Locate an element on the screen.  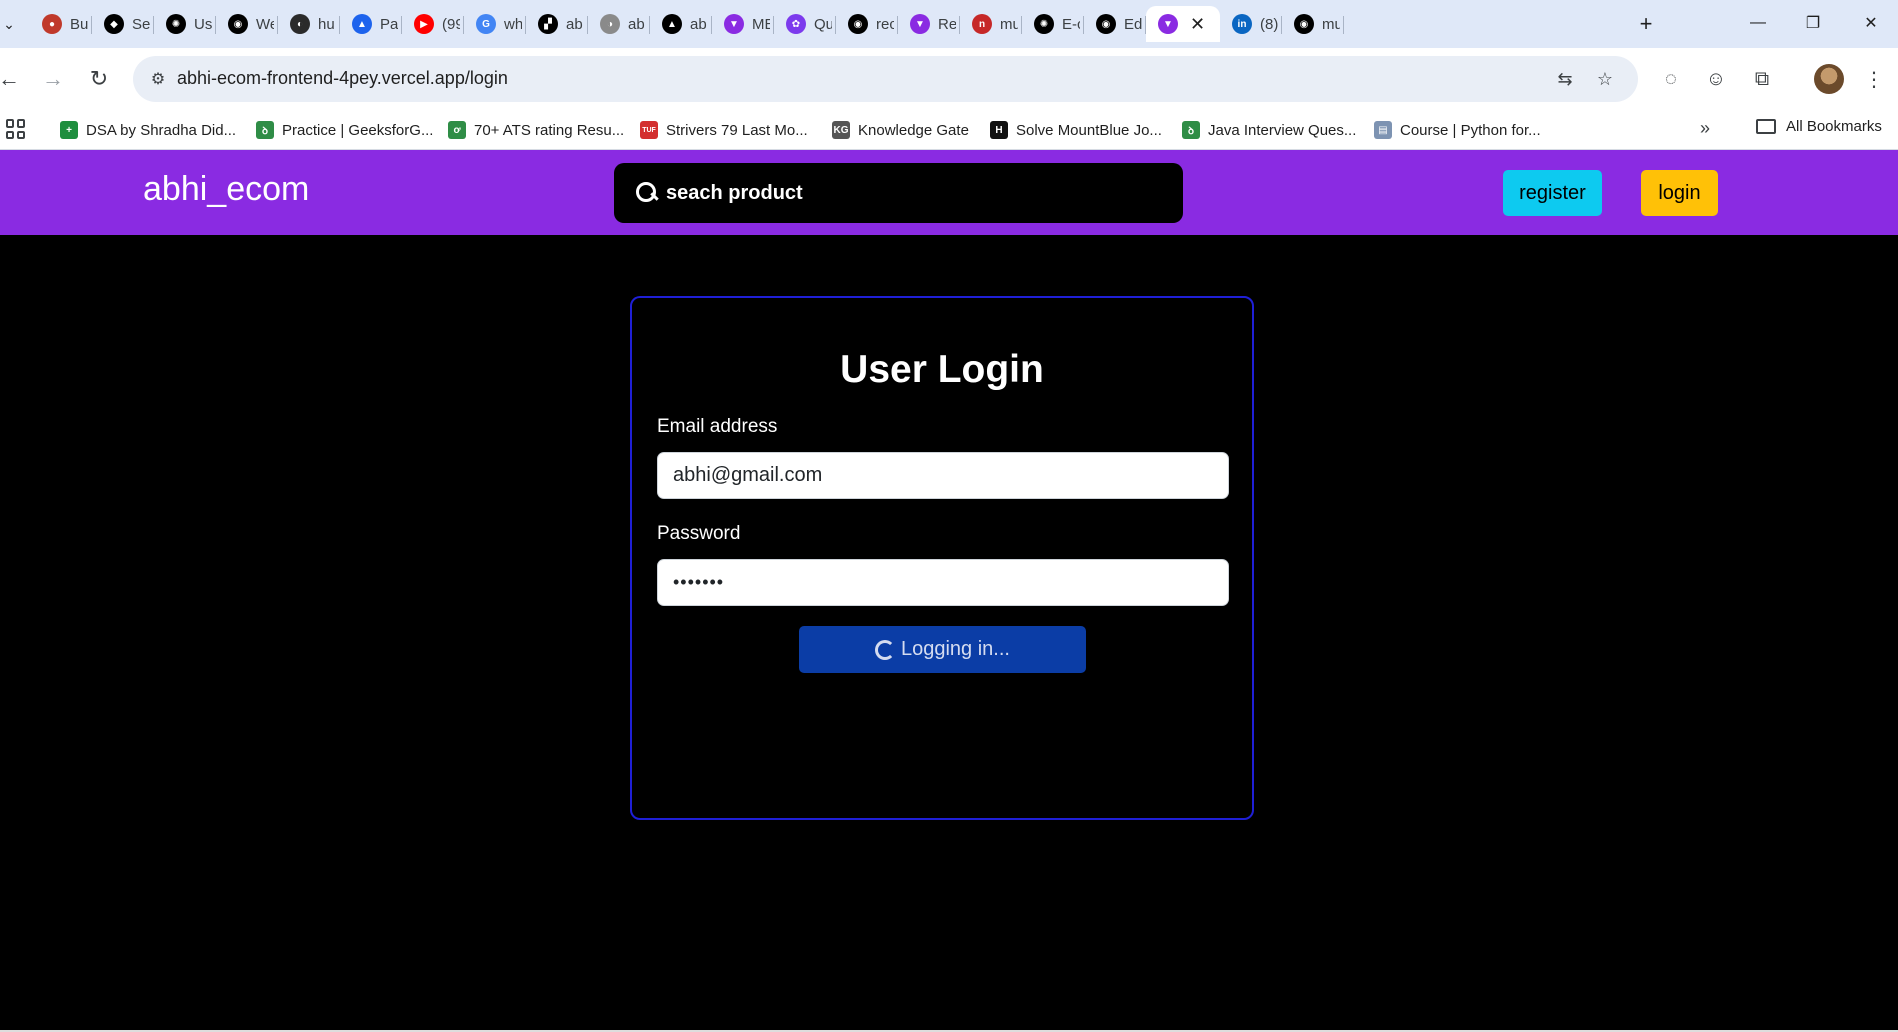
tab-item: n mu is located at coordinates (991, 24).